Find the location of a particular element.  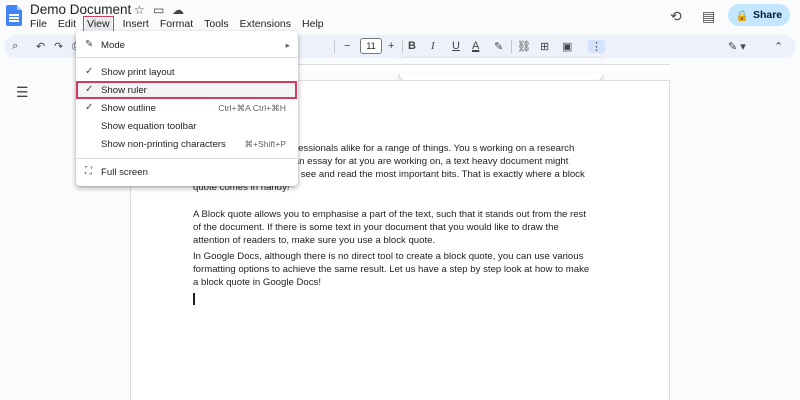

menu-item-show-equation-toolbar: Show equation toolbar is located at coordinates (187, 126).